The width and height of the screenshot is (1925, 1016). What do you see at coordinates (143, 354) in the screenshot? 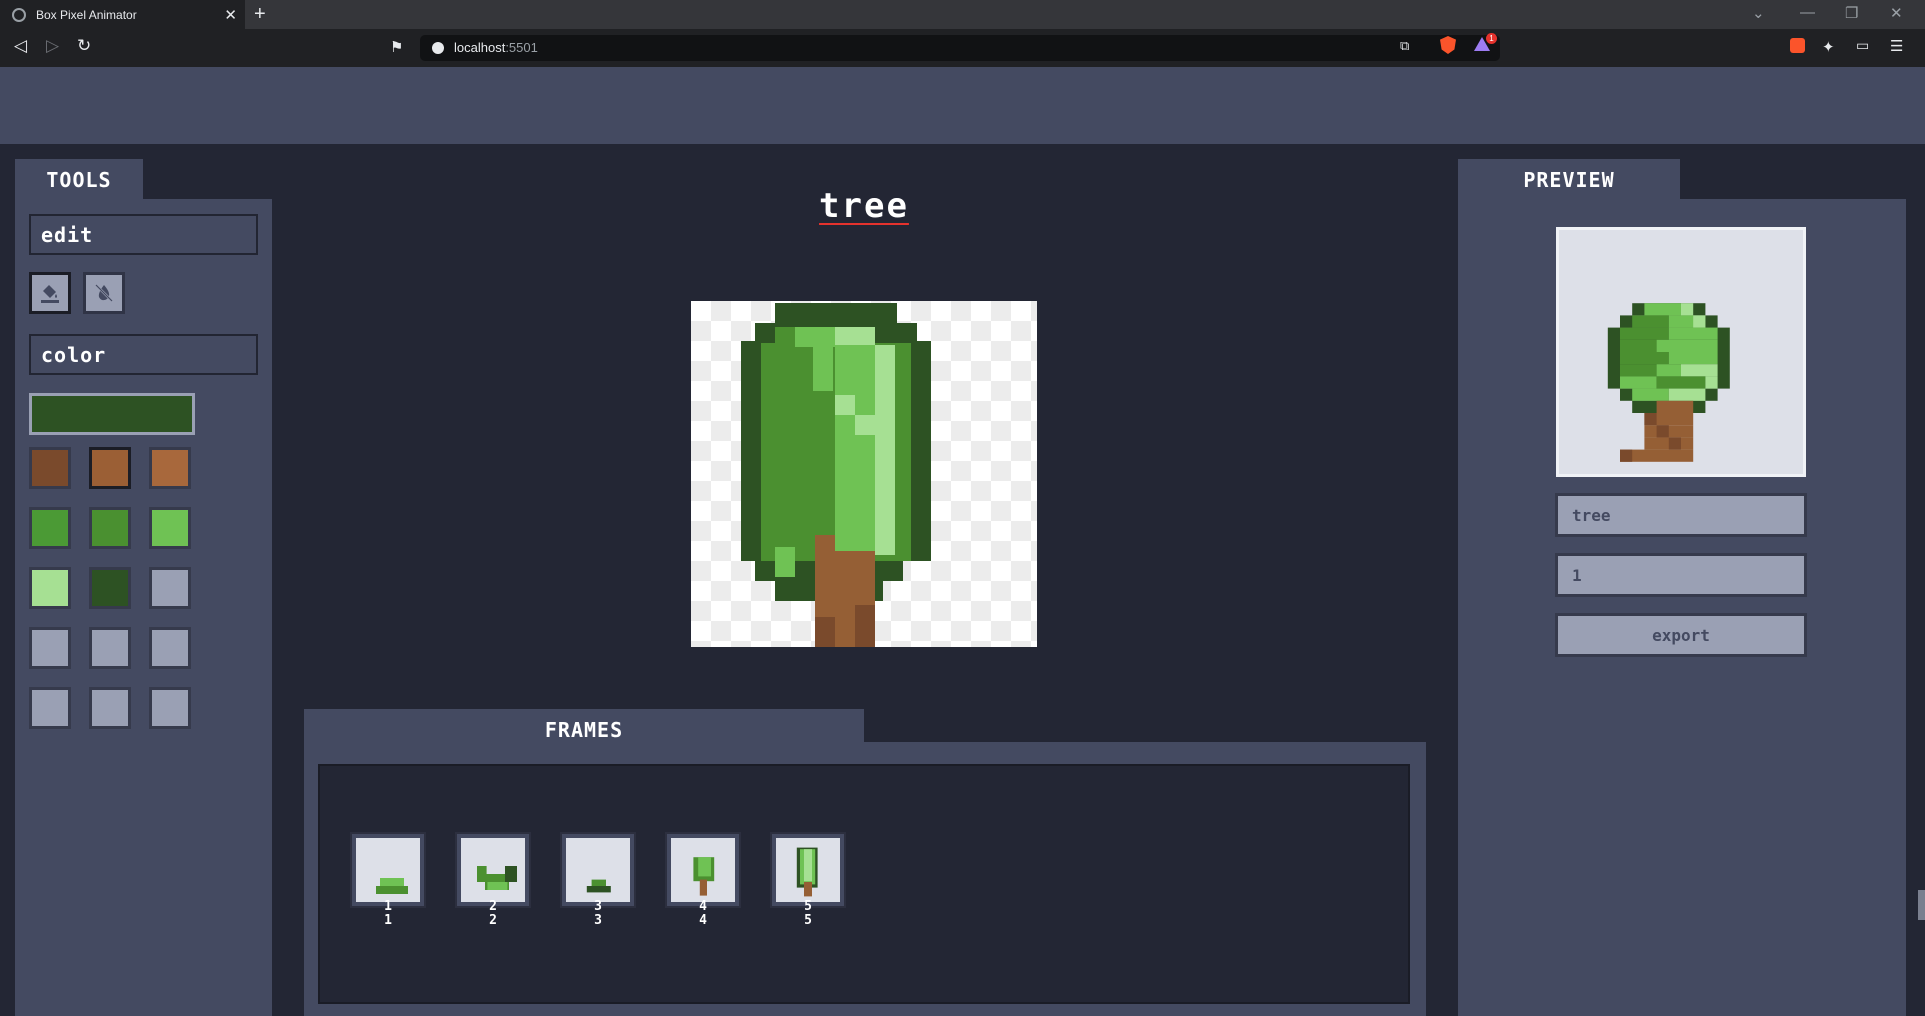
I see `color-section-label: color` at bounding box center [143, 354].